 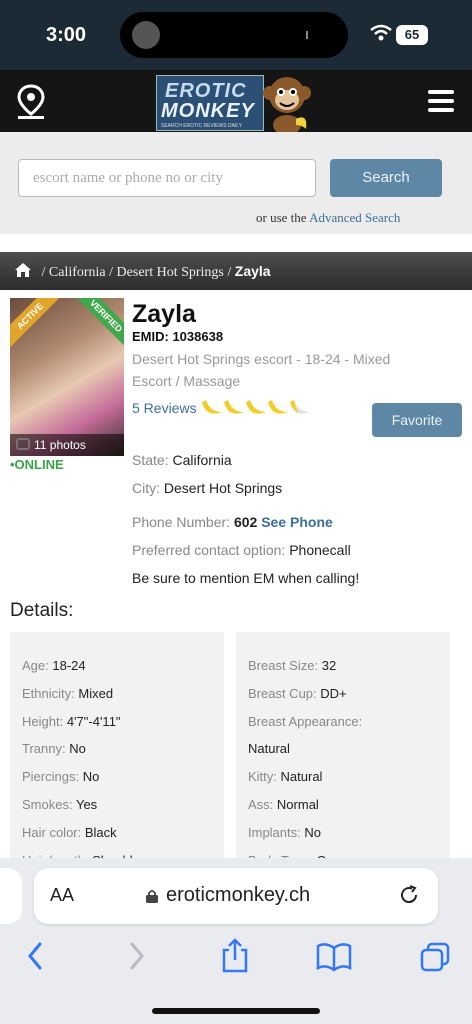 What do you see at coordinates (61, 777) in the screenshot?
I see `detail-row: Piercings: No` at bounding box center [61, 777].